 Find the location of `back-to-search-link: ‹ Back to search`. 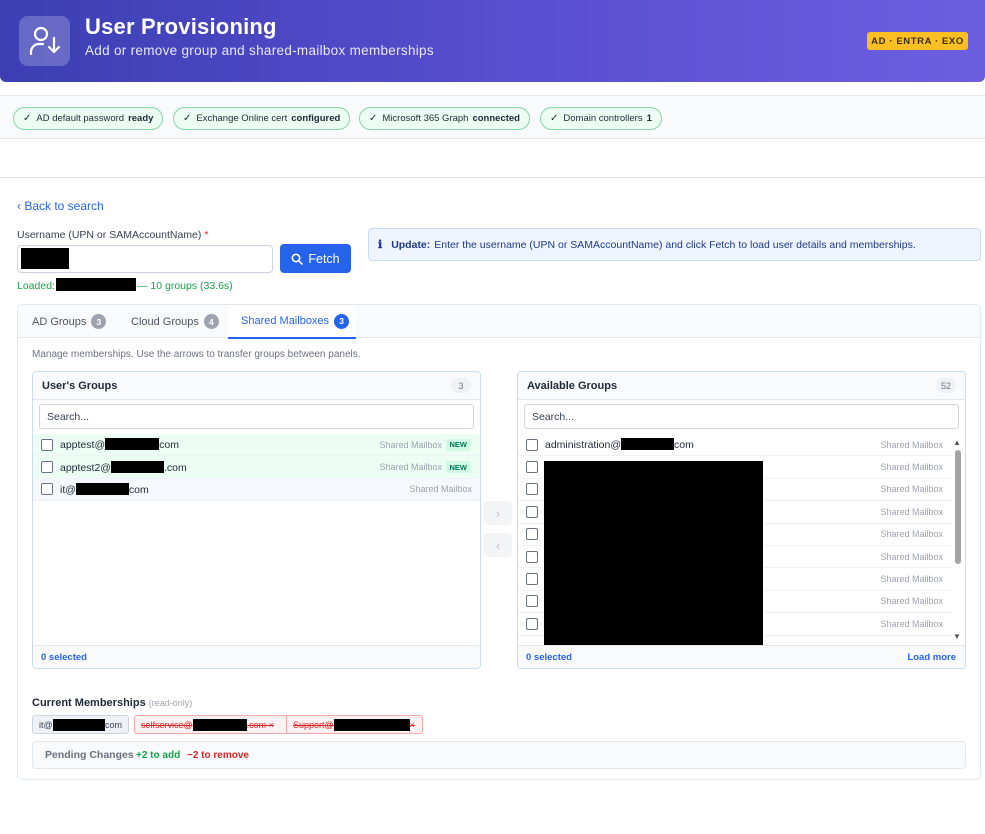

back-to-search-link: ‹ Back to search is located at coordinates (60, 206).